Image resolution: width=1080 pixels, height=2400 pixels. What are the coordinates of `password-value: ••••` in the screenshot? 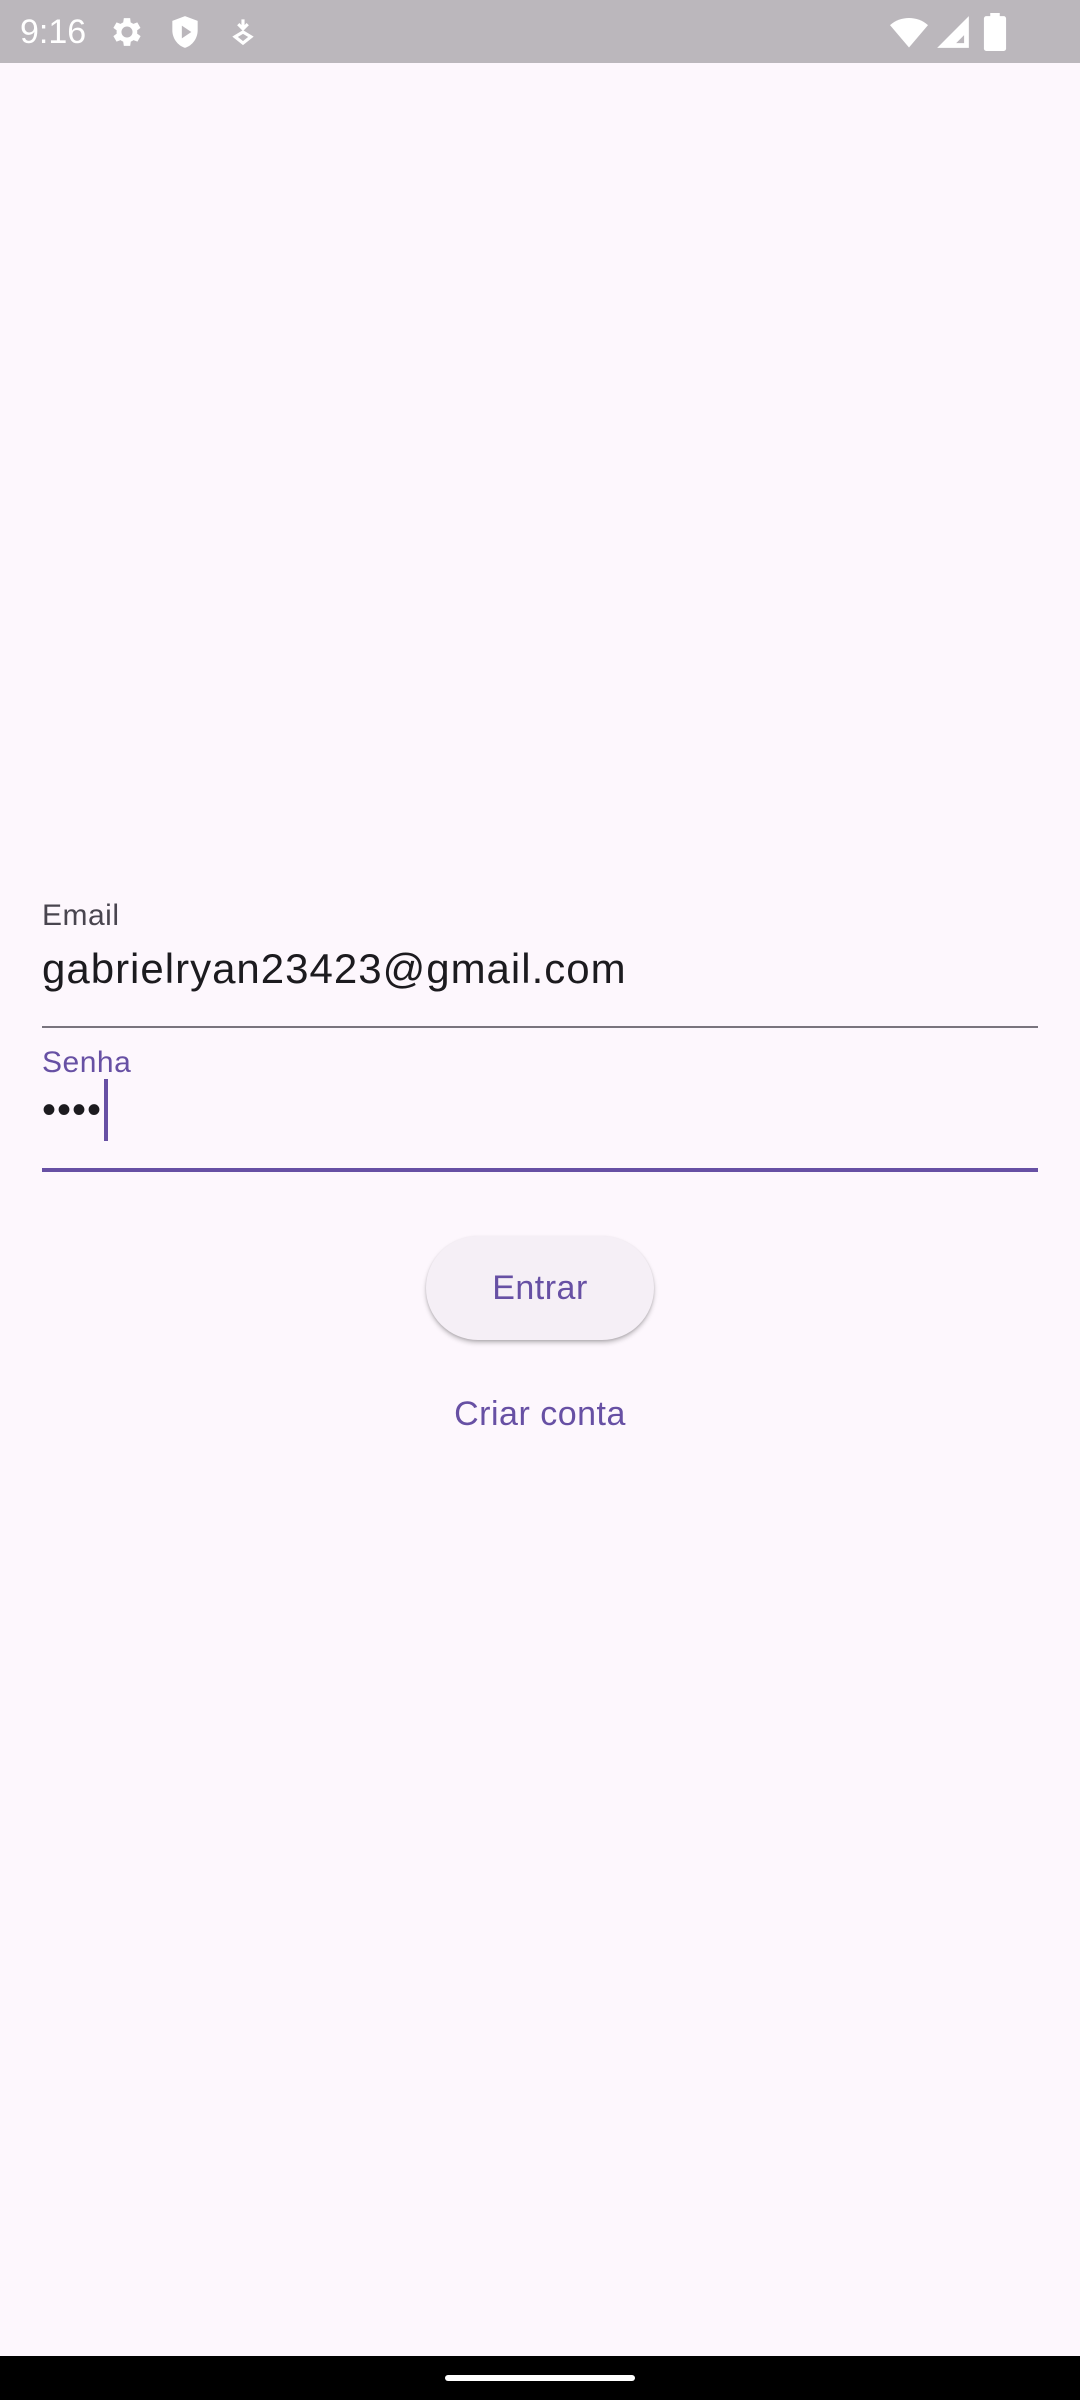 It's located at (72, 1110).